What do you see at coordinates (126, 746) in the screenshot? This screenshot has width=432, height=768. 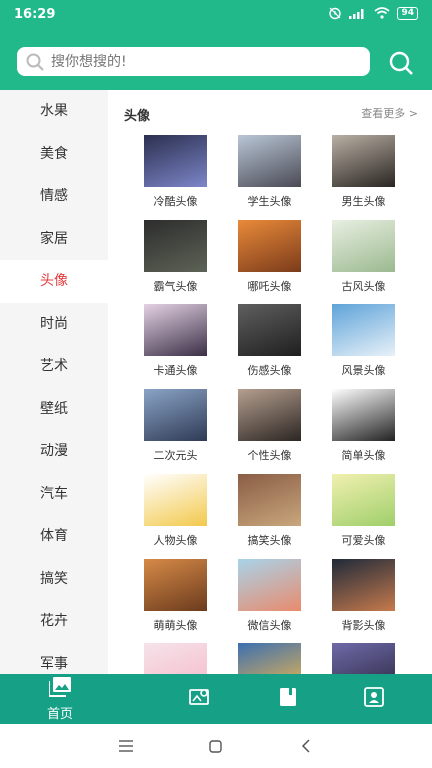 I see `menu-icon` at bounding box center [126, 746].